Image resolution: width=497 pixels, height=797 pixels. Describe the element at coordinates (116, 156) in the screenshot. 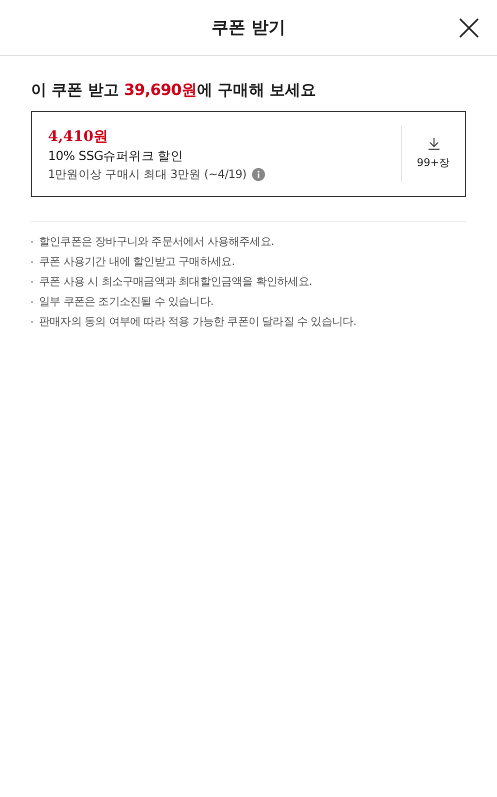

I see `coupon-name: 10% SSG슈퍼위크 할인` at that location.